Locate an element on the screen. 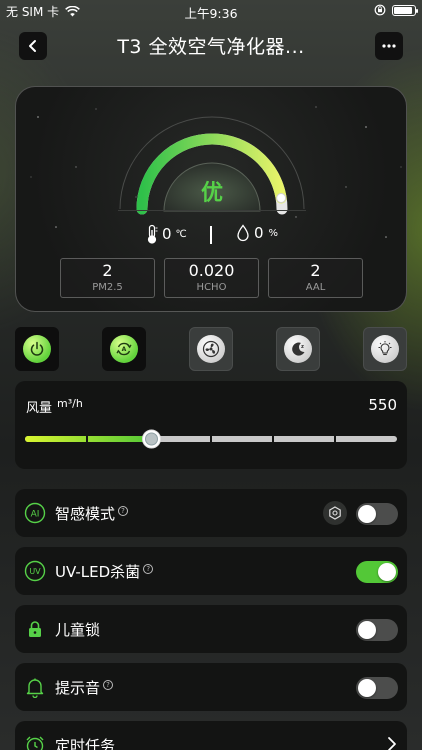 The height and width of the screenshot is (750, 422). uv-led-label: UV-LED杀菌? is located at coordinates (104, 571).